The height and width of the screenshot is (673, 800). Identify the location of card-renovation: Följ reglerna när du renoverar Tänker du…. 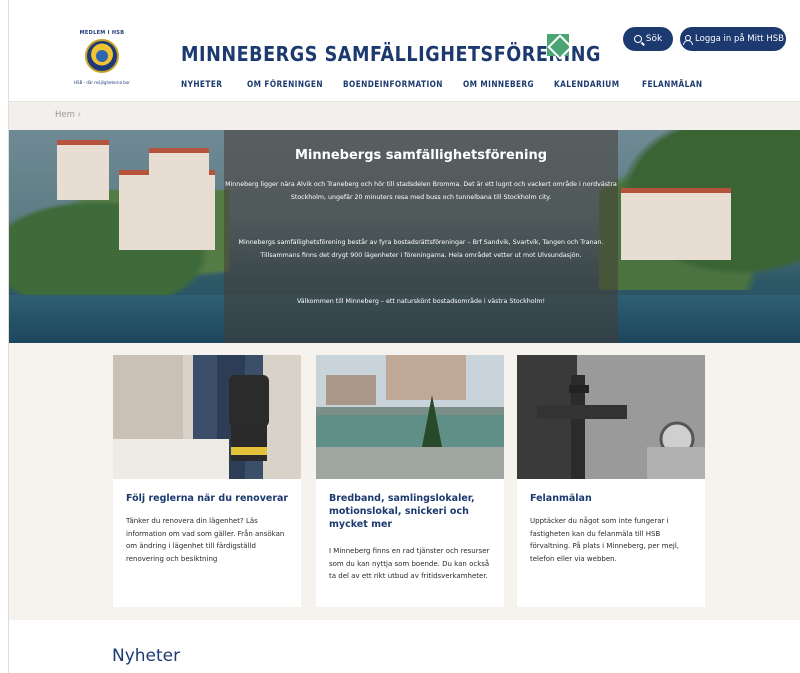
(207, 481).